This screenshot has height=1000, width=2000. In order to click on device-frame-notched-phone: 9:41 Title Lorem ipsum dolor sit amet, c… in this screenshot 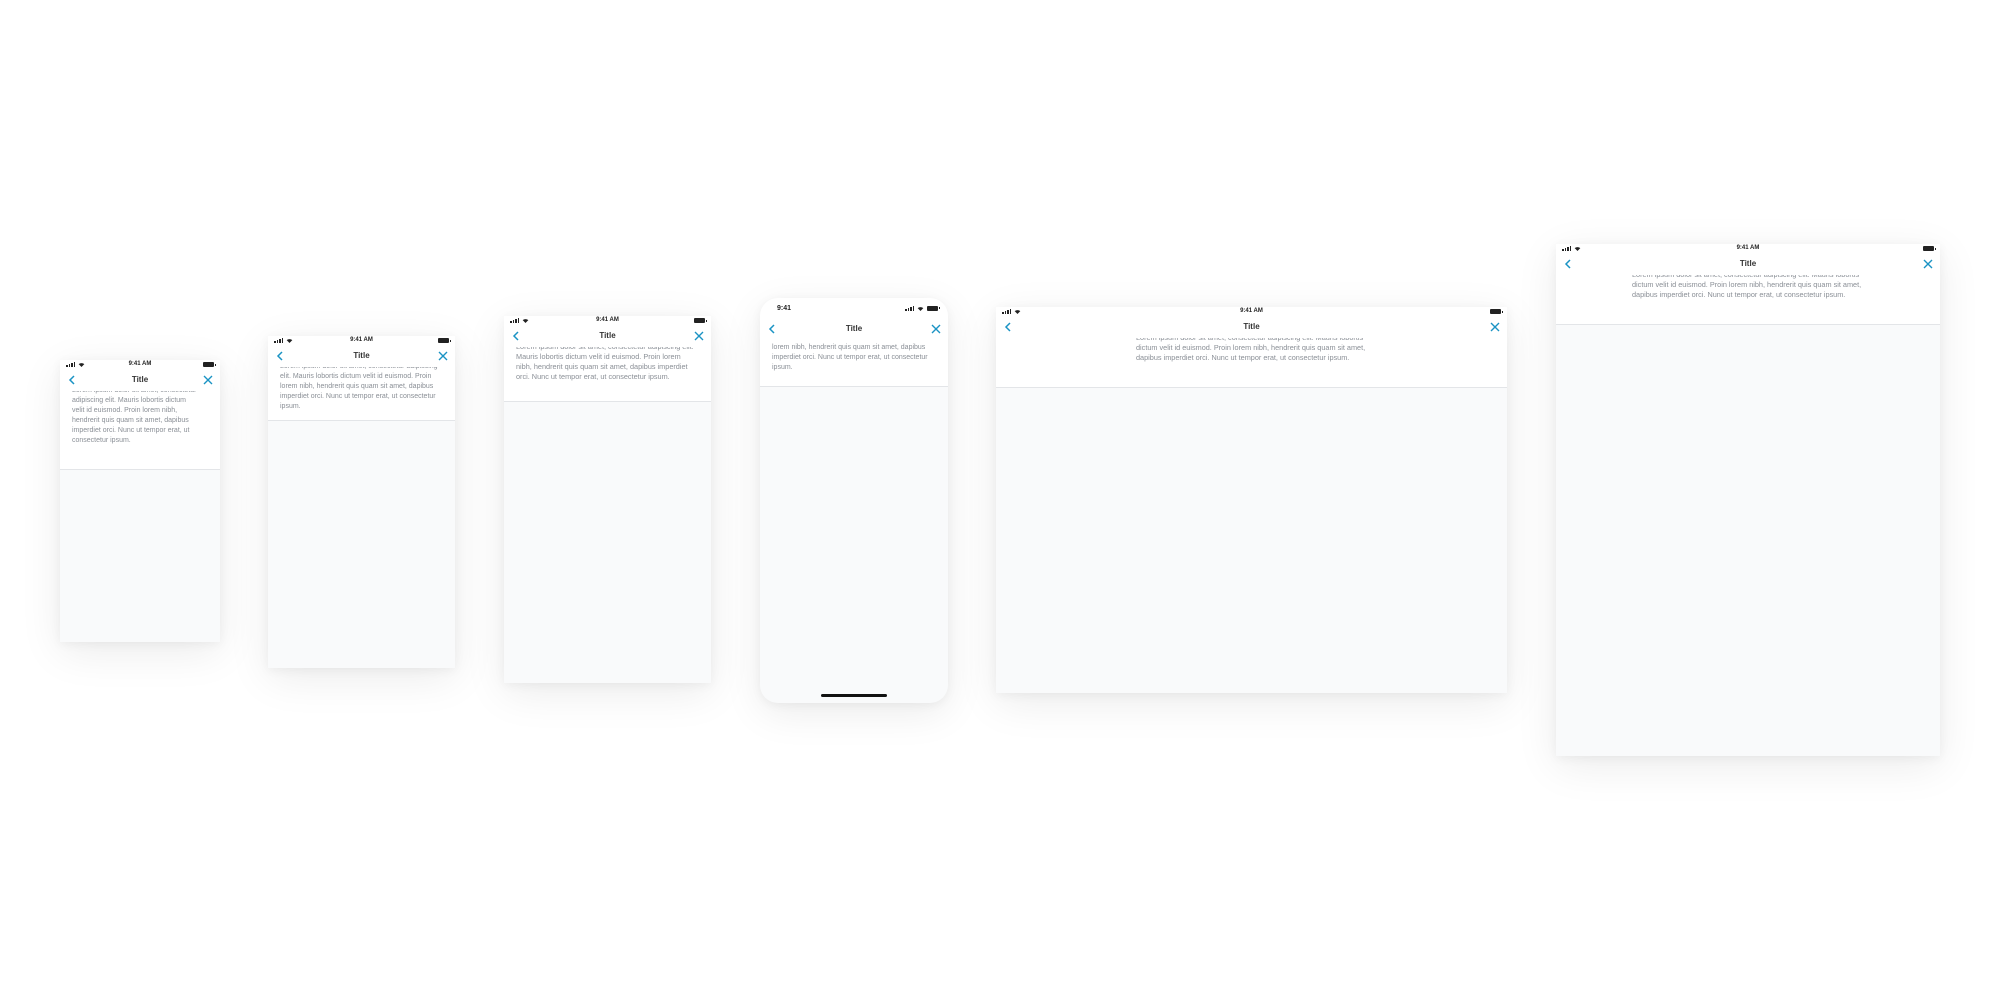, I will do `click(854, 500)`.